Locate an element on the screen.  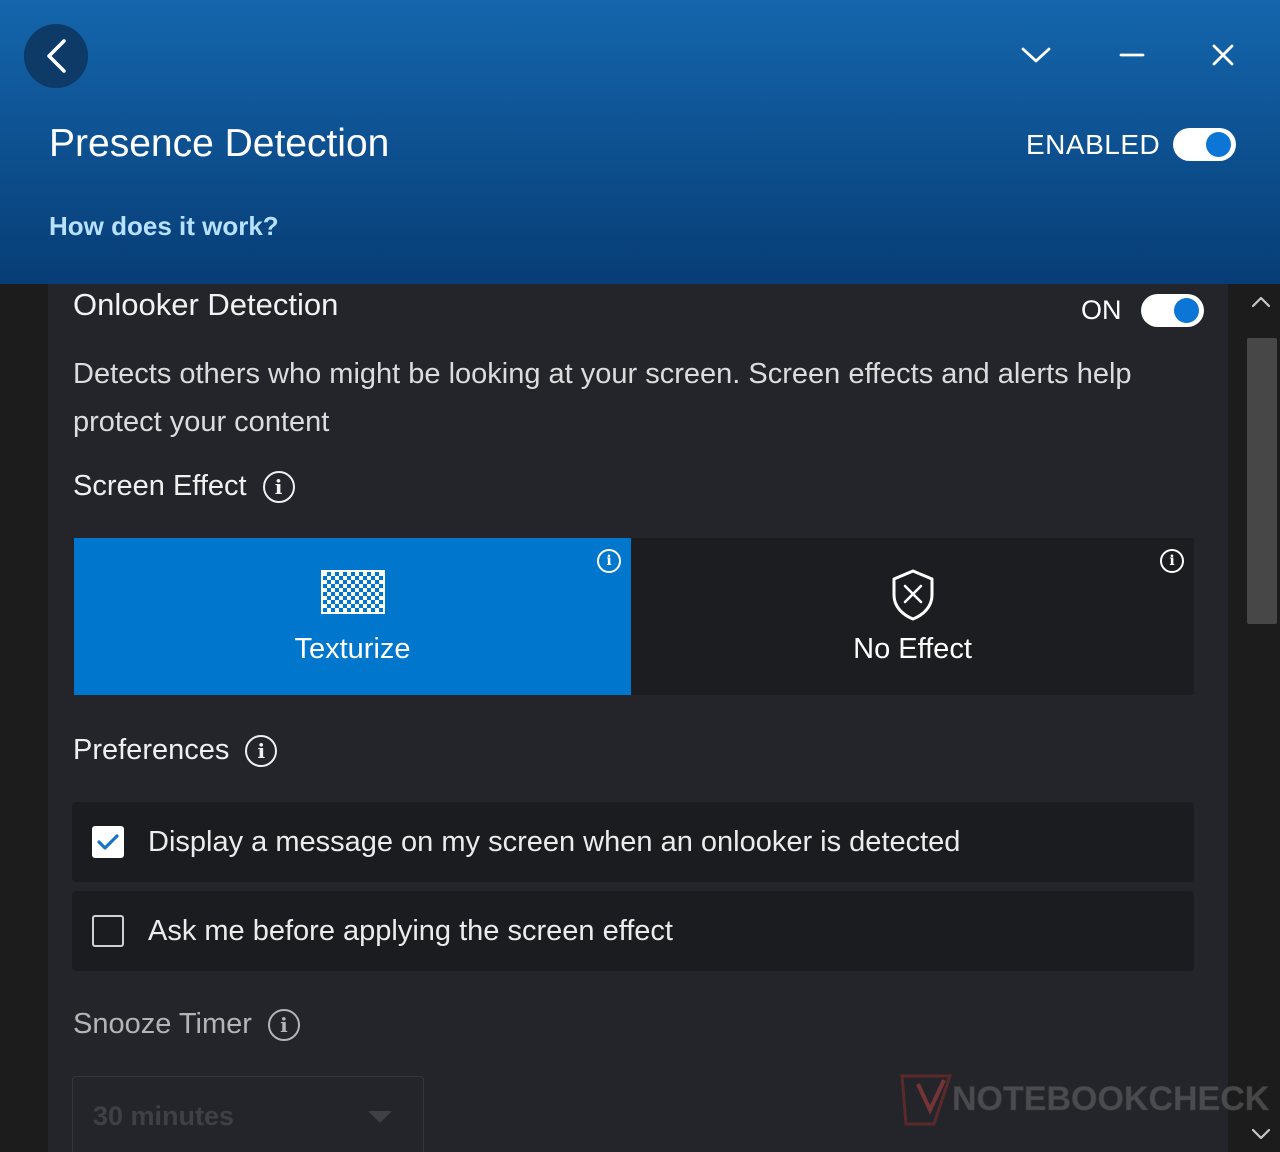
display-message-checkbox is located at coordinates (108, 842).